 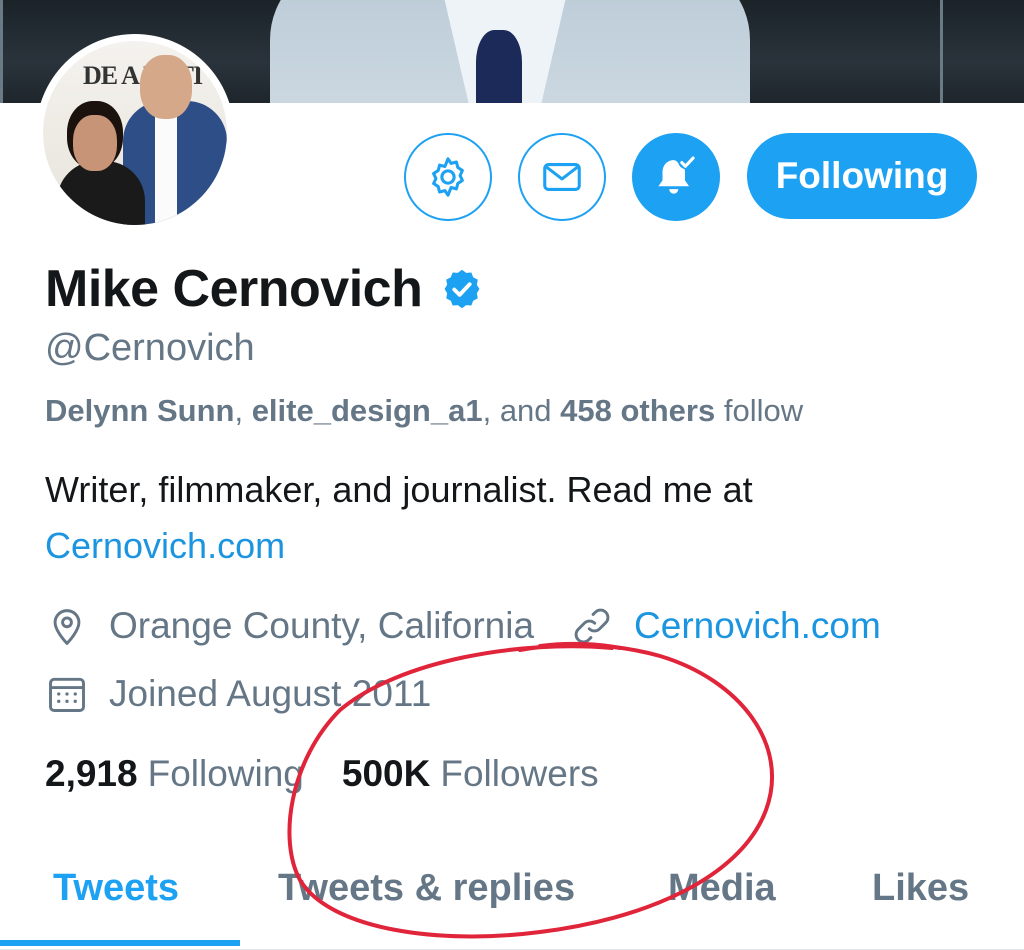 I want to click on message-button, so click(x=562, y=177).